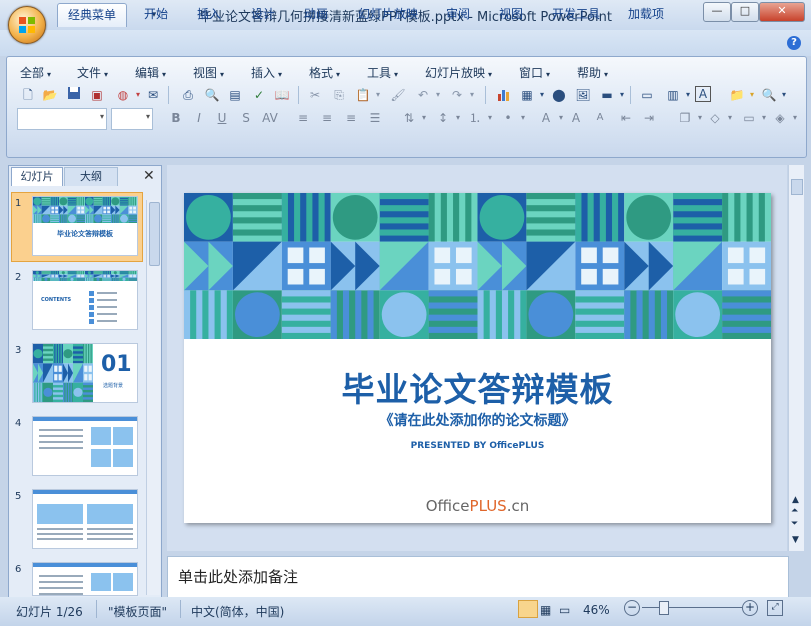 The width and height of the screenshot is (811, 626). Describe the element at coordinates (92, 72) in the screenshot. I see `menu-file: 文件 ▾` at that location.